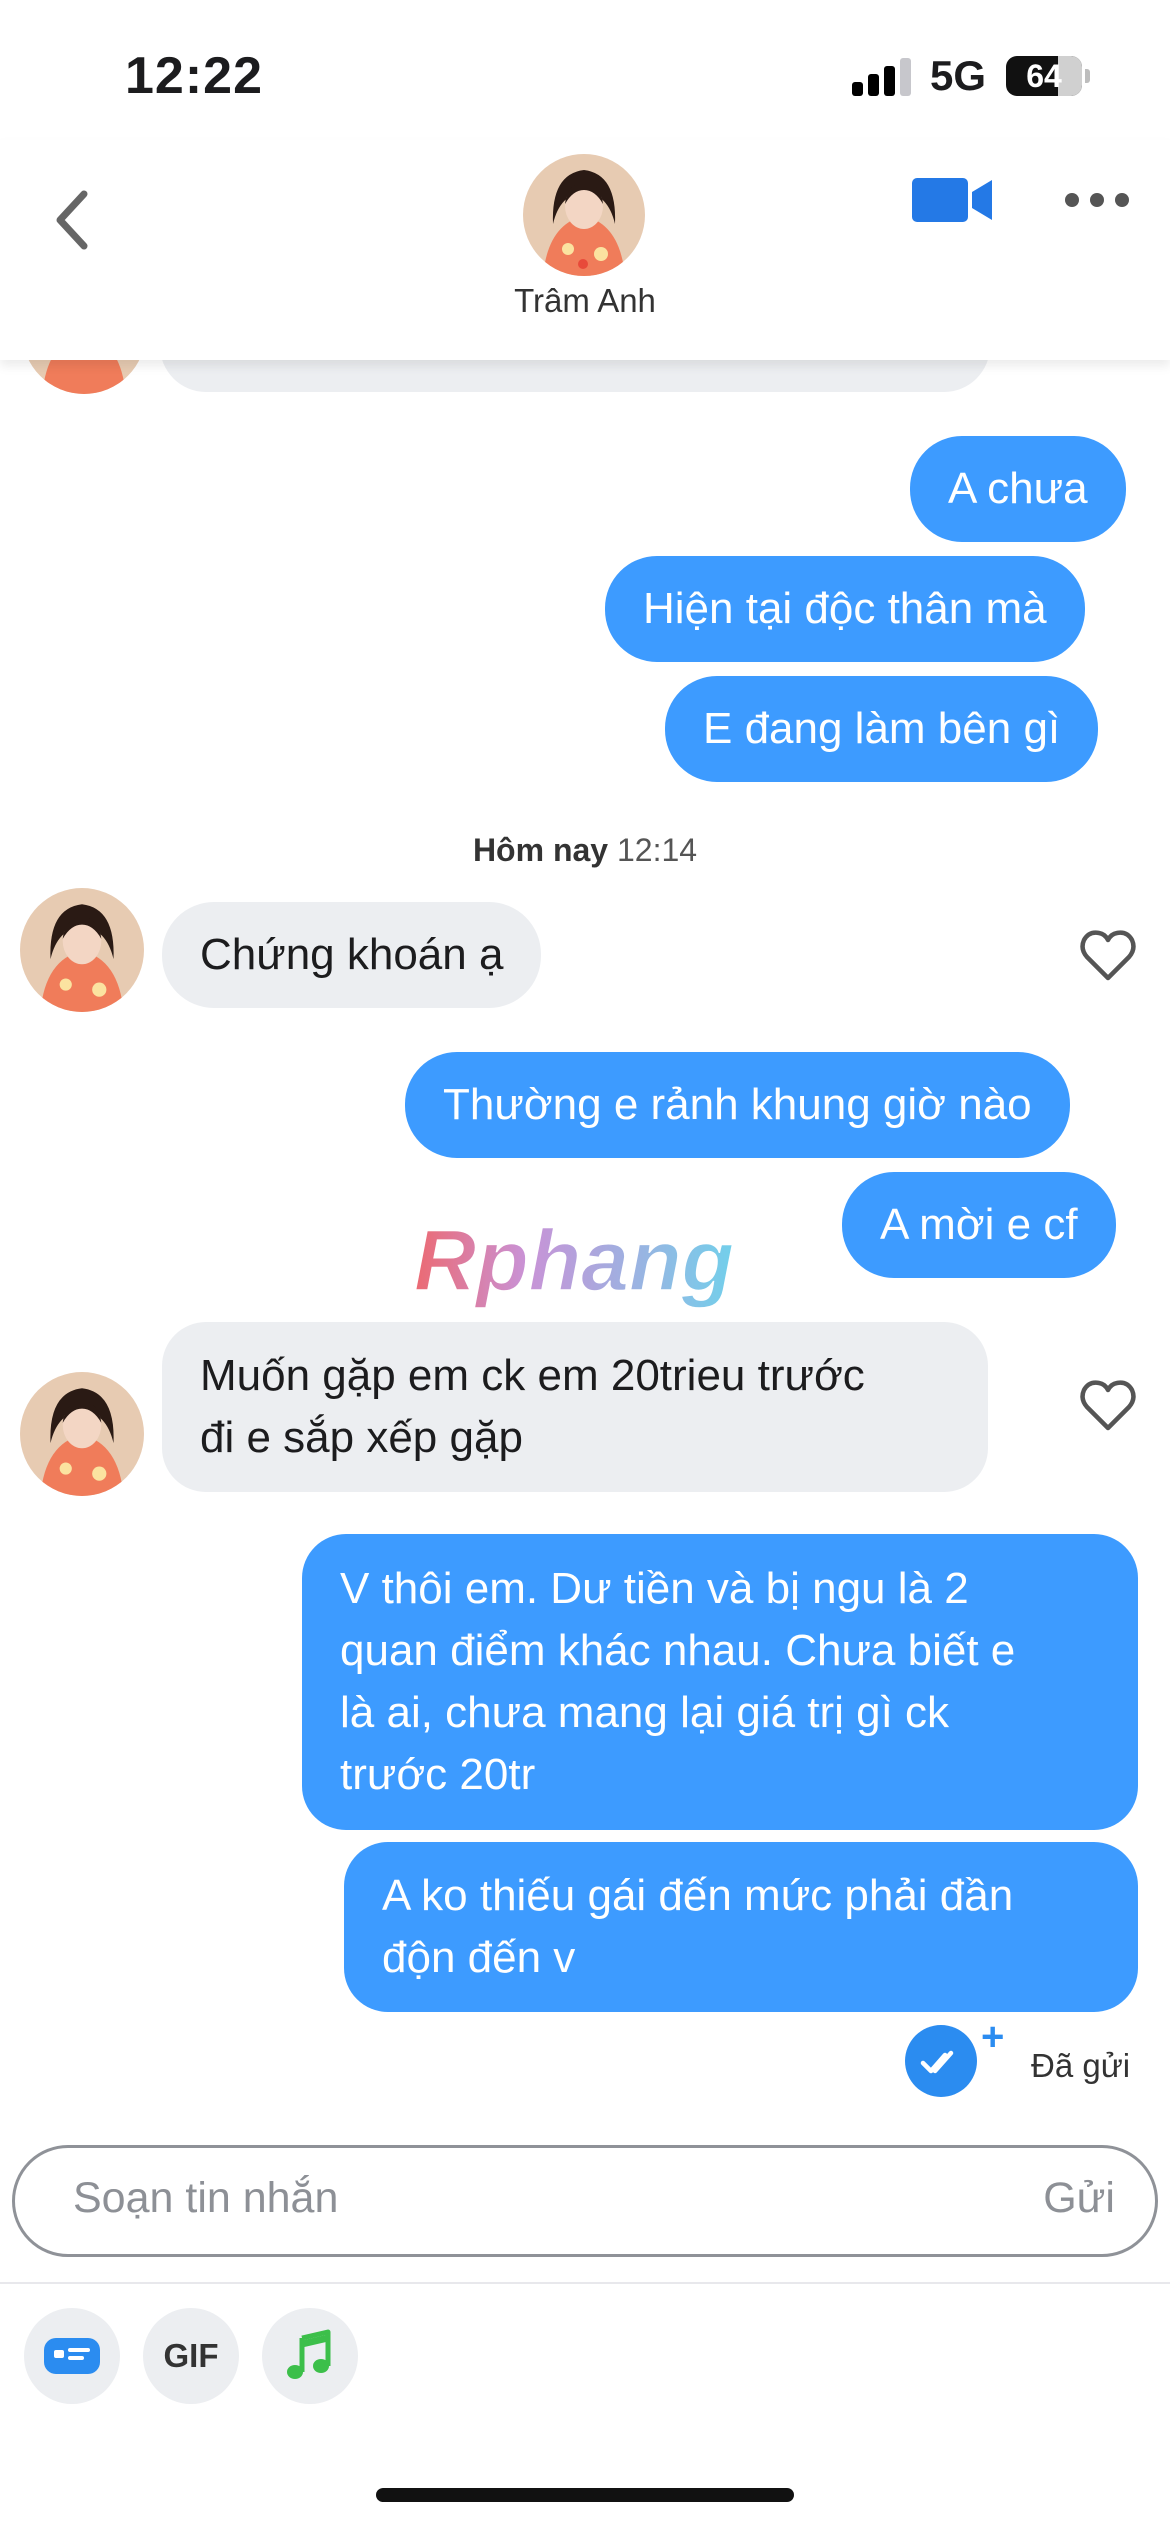 Image resolution: width=1170 pixels, height=2532 pixels. What do you see at coordinates (882, 76) in the screenshot?
I see `signal-icon` at bounding box center [882, 76].